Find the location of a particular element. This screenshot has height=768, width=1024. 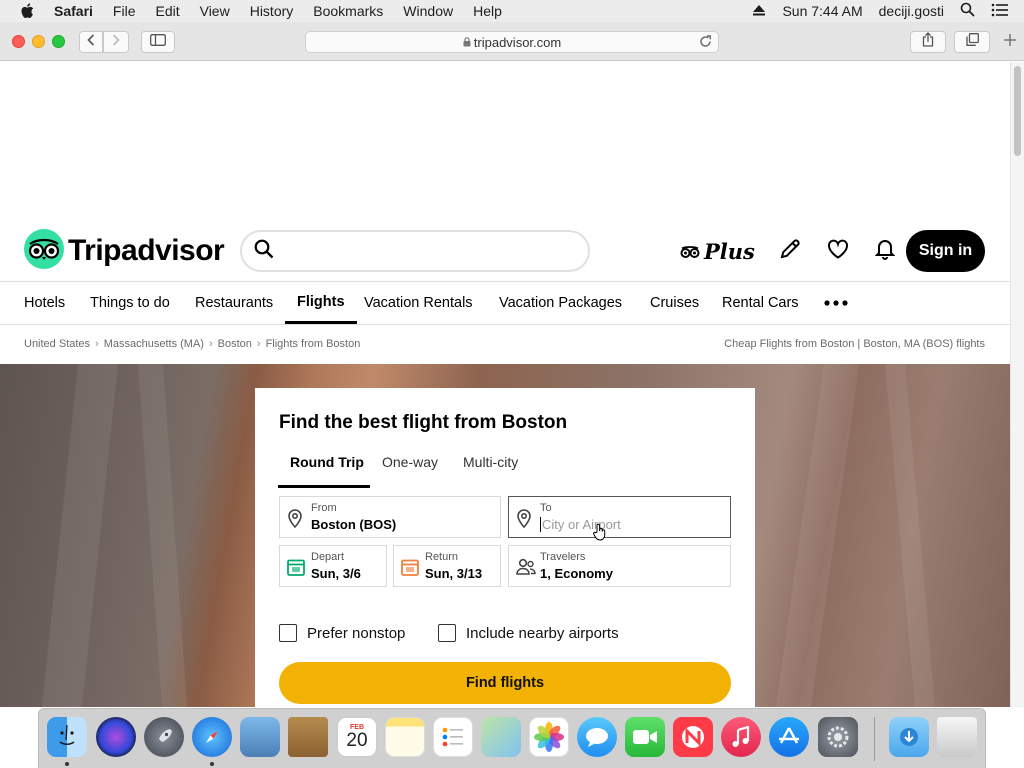

news-icon is located at coordinates (693, 737).